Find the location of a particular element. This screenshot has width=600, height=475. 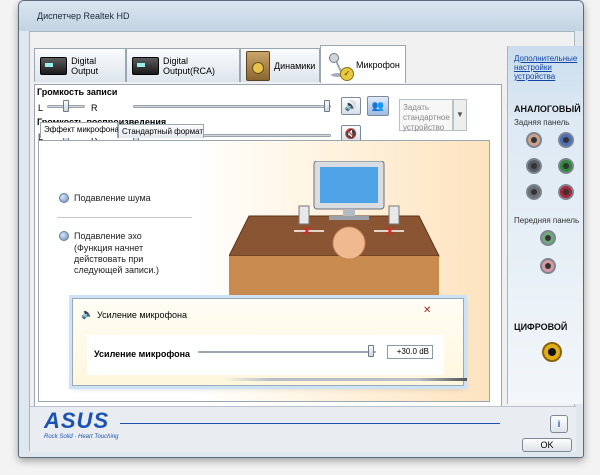

default-device-dropdown: Задать стандартное устройство is located at coordinates (426, 115).